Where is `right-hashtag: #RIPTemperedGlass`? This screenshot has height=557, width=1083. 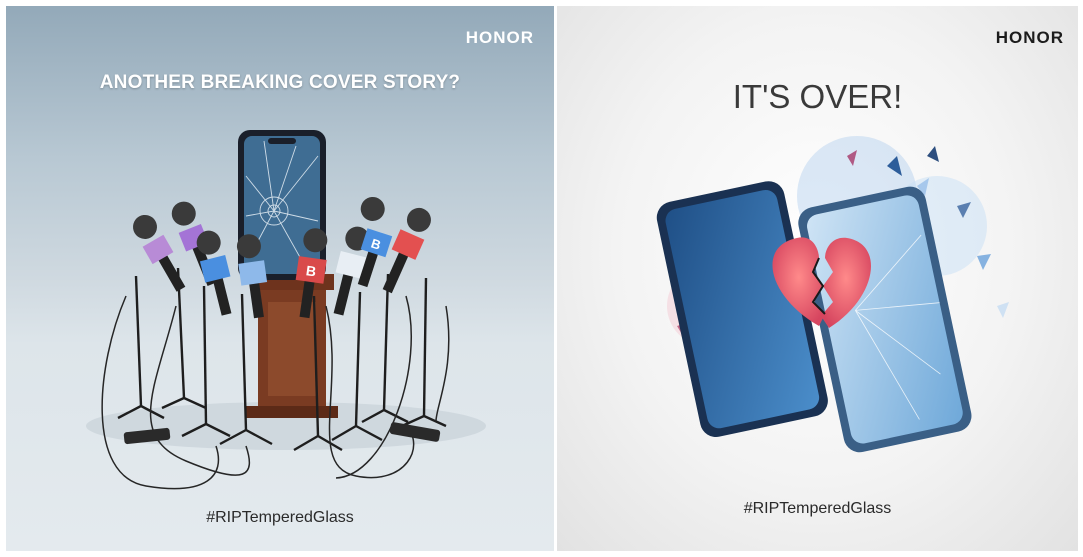
right-hashtag: #RIPTemperedGlass is located at coordinates (817, 508).